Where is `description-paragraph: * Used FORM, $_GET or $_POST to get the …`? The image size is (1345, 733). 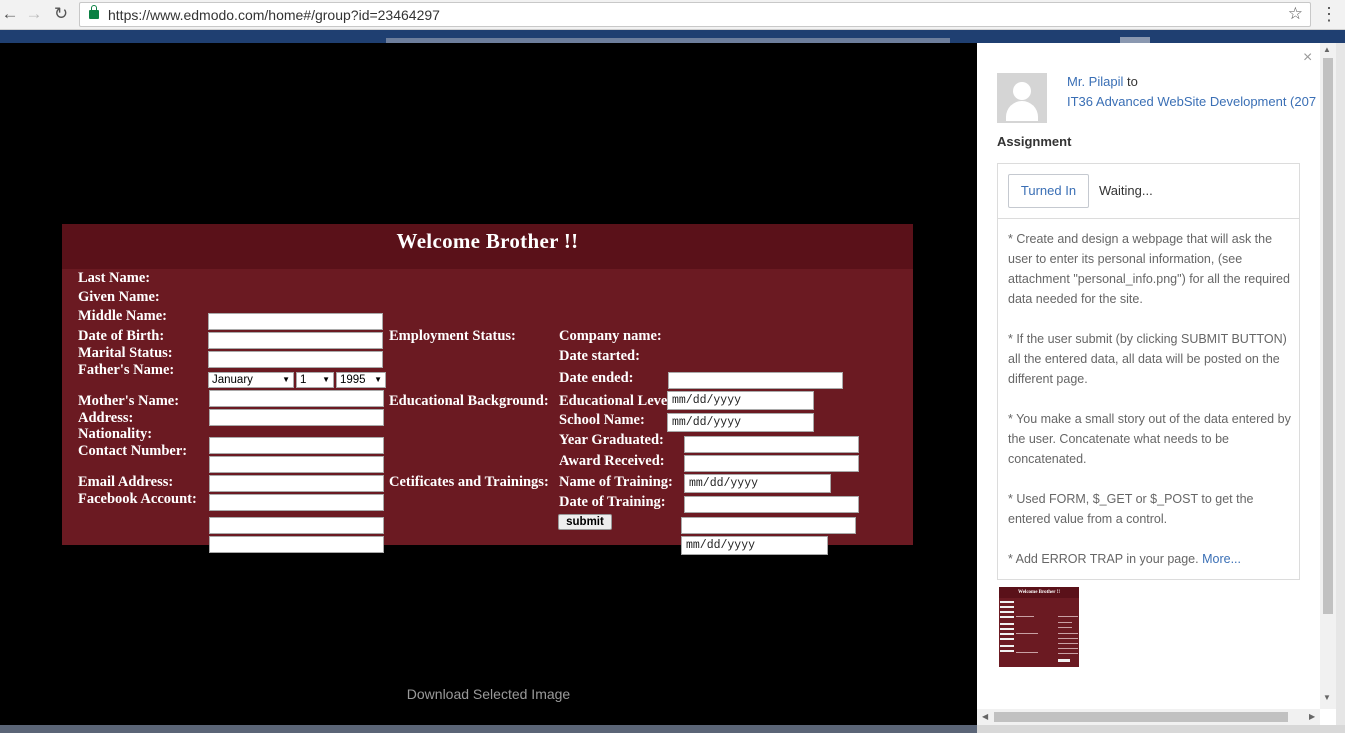
description-paragraph: * Used FORM, $_GET or $_POST to get the … is located at coordinates (1131, 509).